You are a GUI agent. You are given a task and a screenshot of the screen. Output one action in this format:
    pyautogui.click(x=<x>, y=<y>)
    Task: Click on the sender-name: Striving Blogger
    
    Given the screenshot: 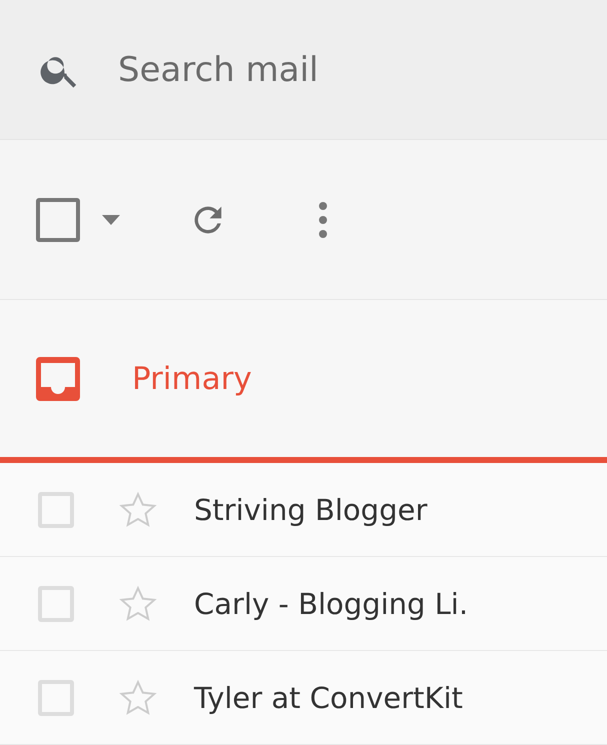 What is the action you would take?
    pyautogui.click(x=311, y=509)
    